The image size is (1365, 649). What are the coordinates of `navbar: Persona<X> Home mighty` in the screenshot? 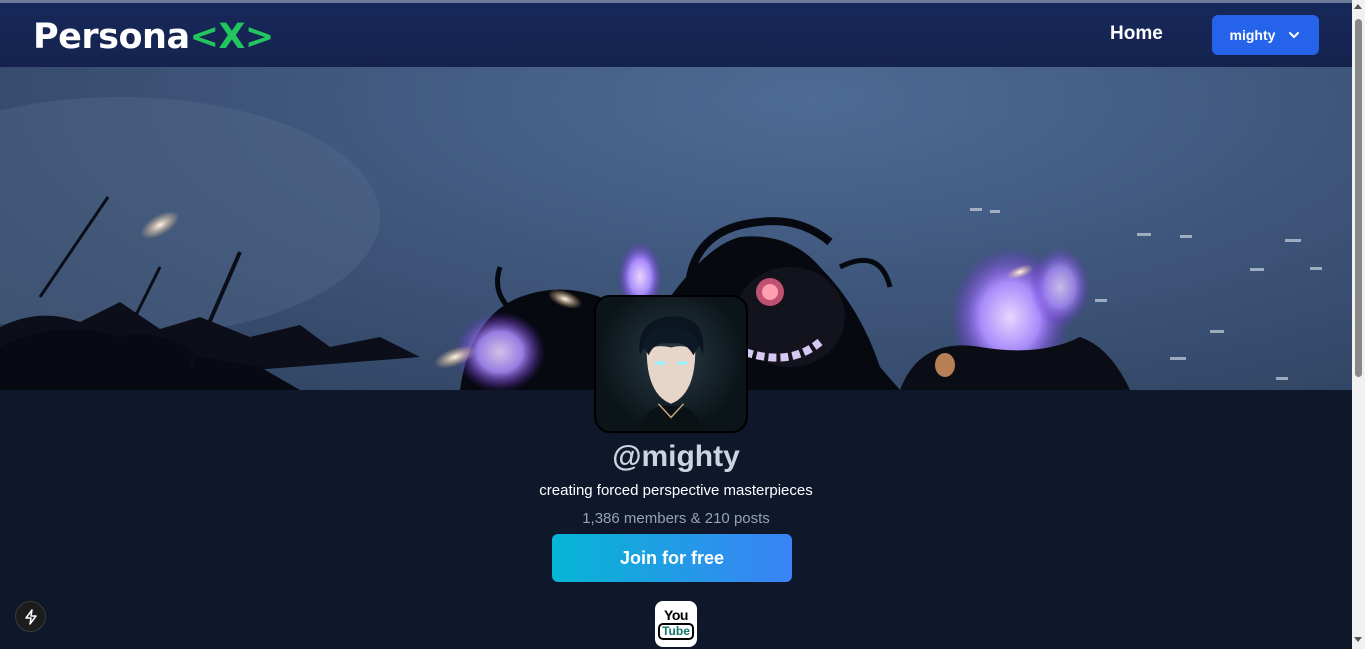 It's located at (676, 35).